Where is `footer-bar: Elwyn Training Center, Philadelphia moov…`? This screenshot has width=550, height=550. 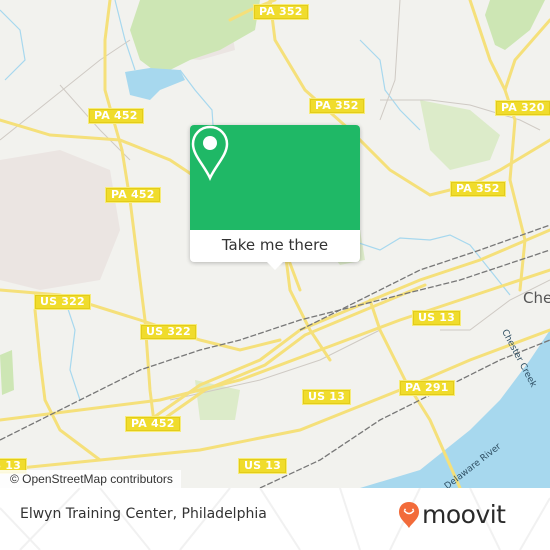 footer-bar: Elwyn Training Center, Philadelphia moov… is located at coordinates (275, 519).